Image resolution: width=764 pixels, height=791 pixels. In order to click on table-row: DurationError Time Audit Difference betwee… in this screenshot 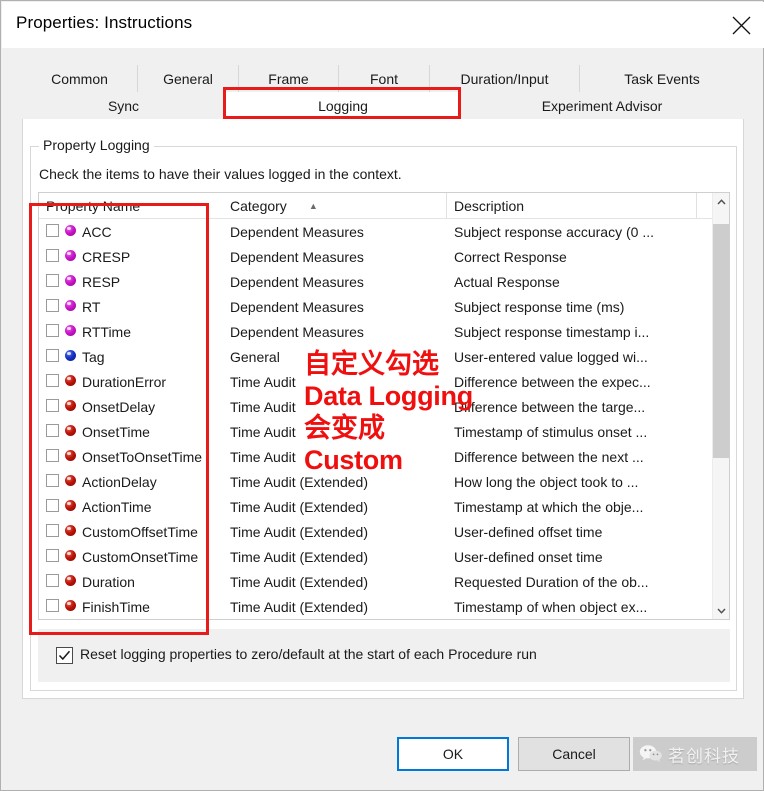, I will do `click(384, 381)`.